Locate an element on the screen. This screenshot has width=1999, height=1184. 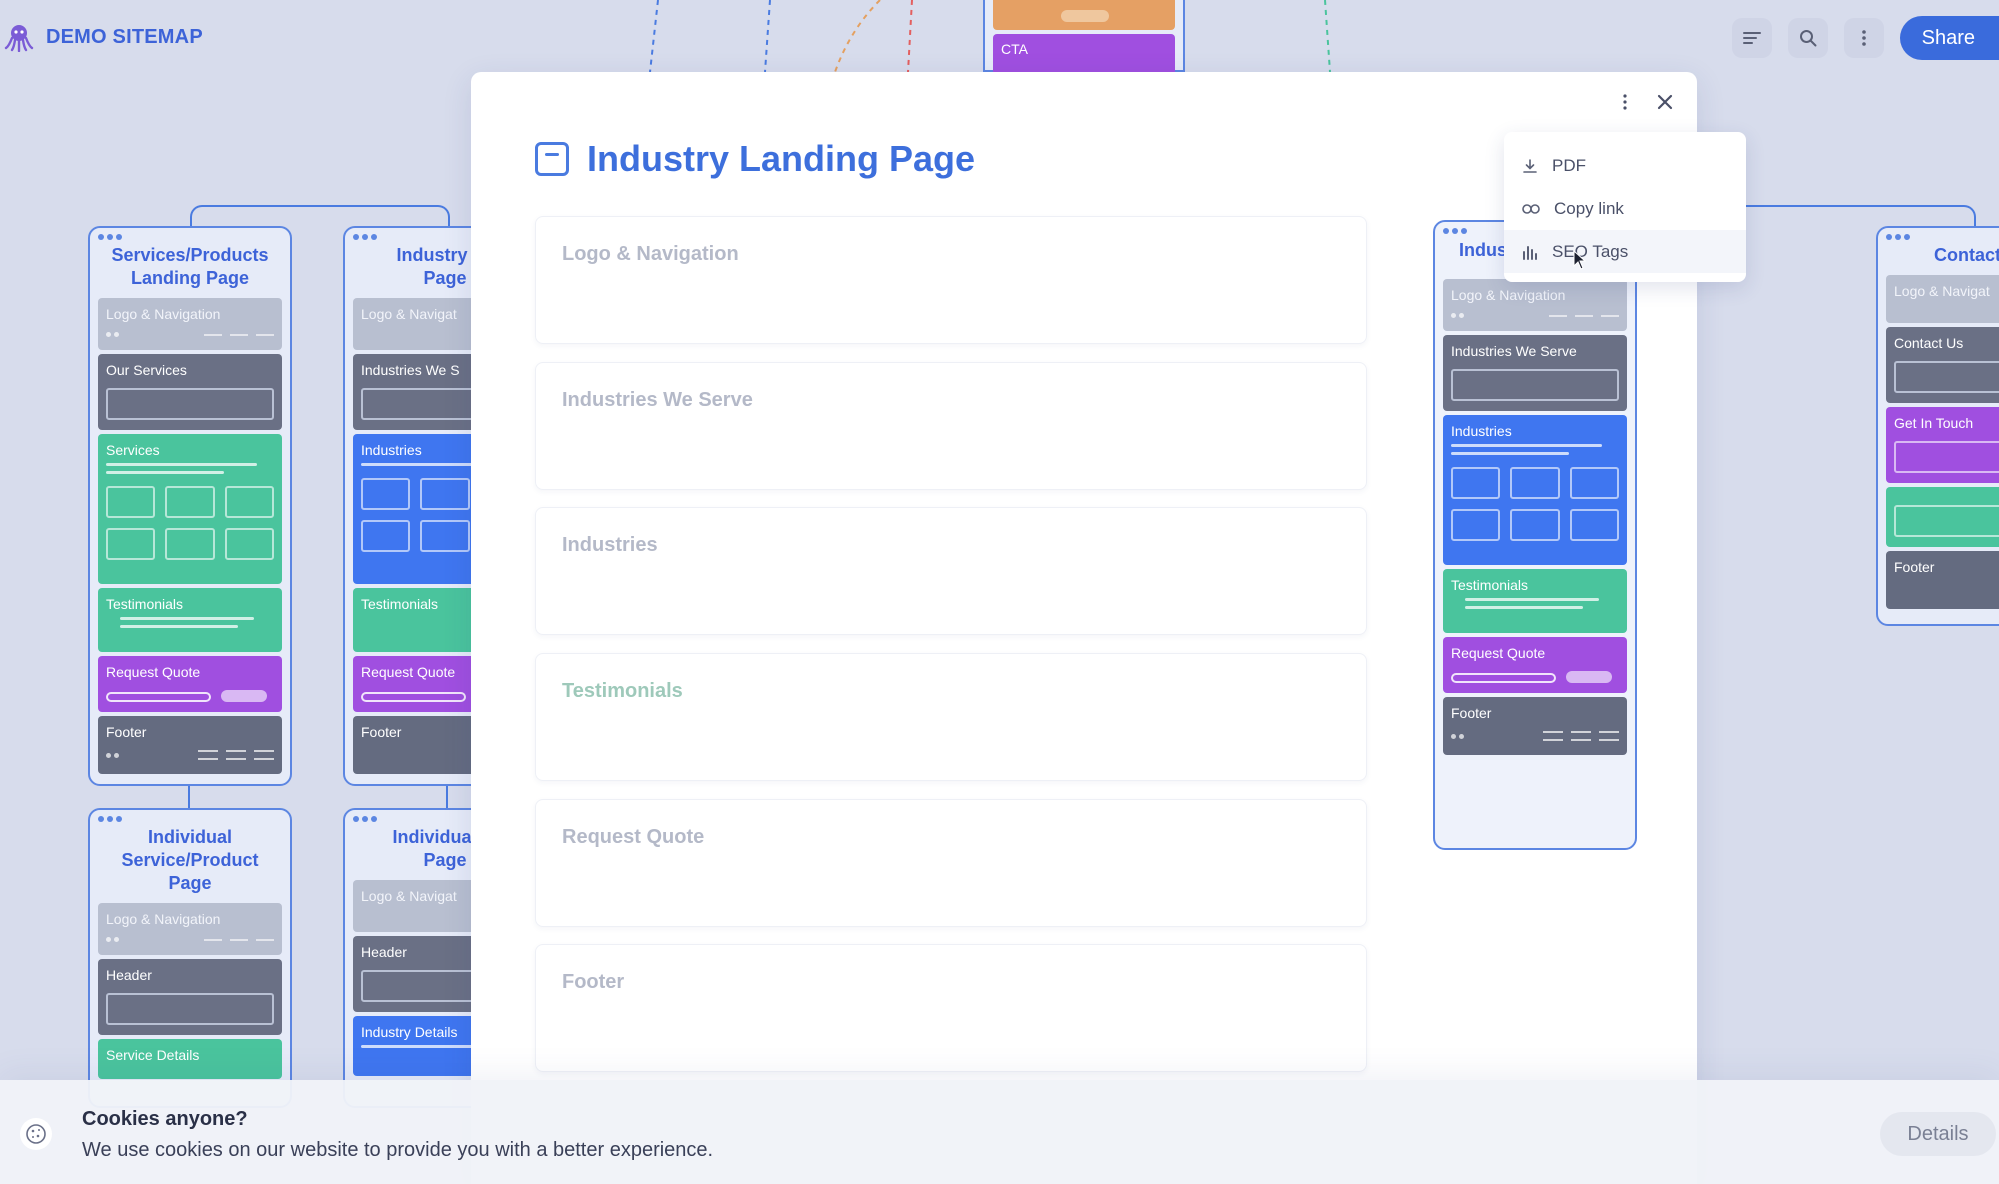
more-button is located at coordinates (1863, 38).